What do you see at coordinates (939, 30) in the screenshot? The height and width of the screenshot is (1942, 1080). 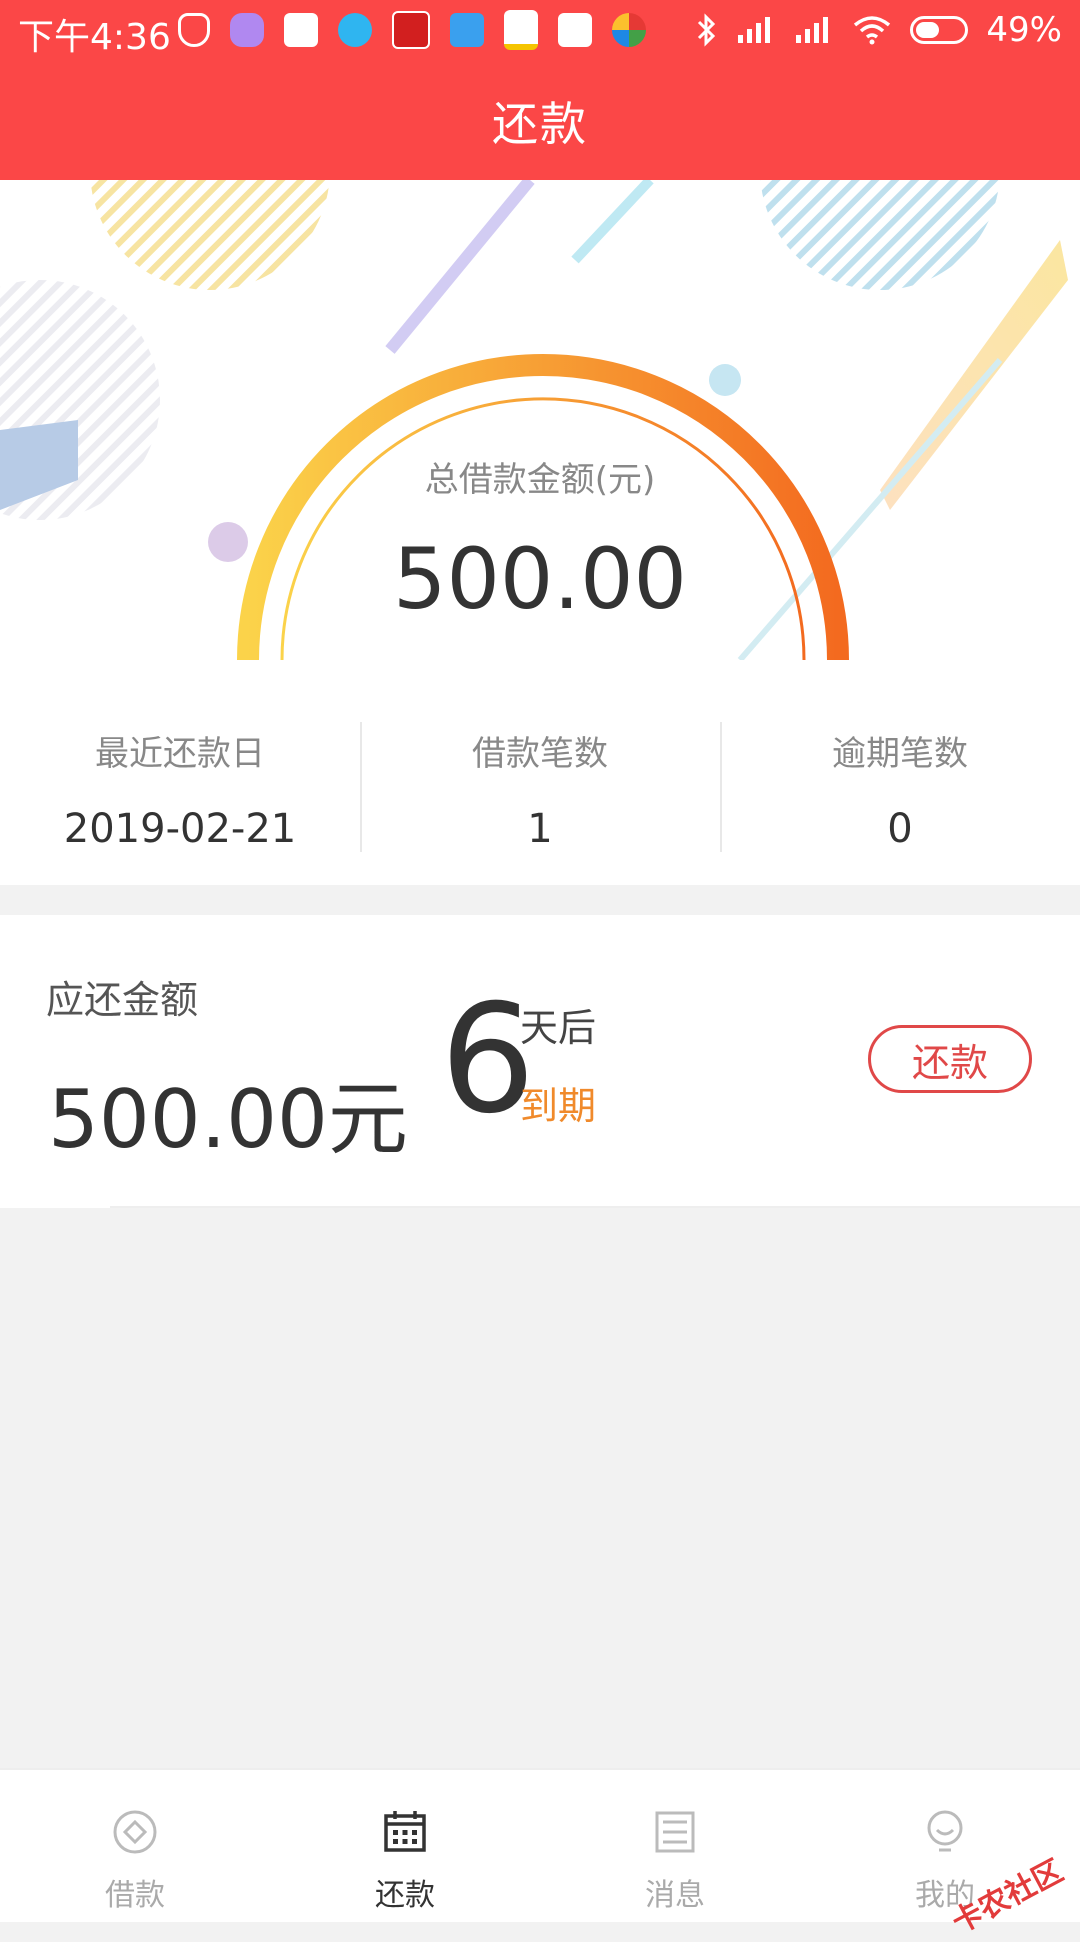 I see `battery-icon` at bounding box center [939, 30].